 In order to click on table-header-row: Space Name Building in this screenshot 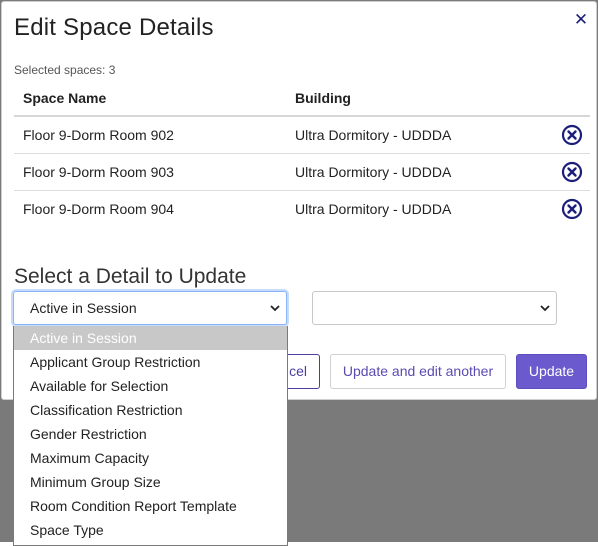, I will do `click(302, 98)`.